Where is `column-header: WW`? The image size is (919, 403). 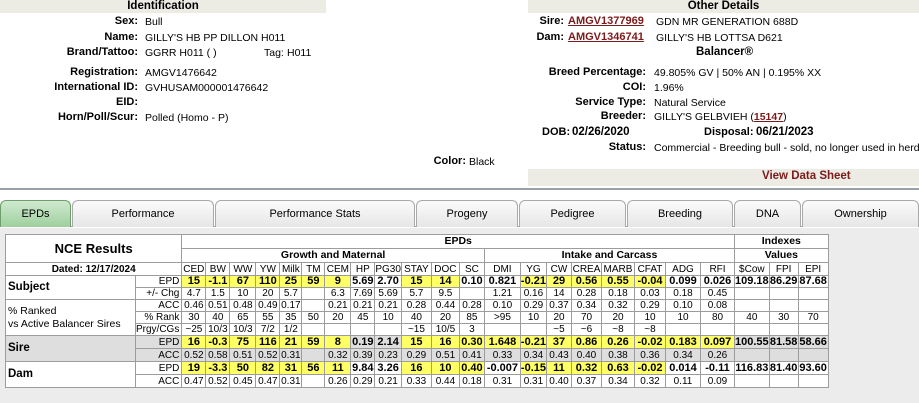
column-header: WW is located at coordinates (243, 269).